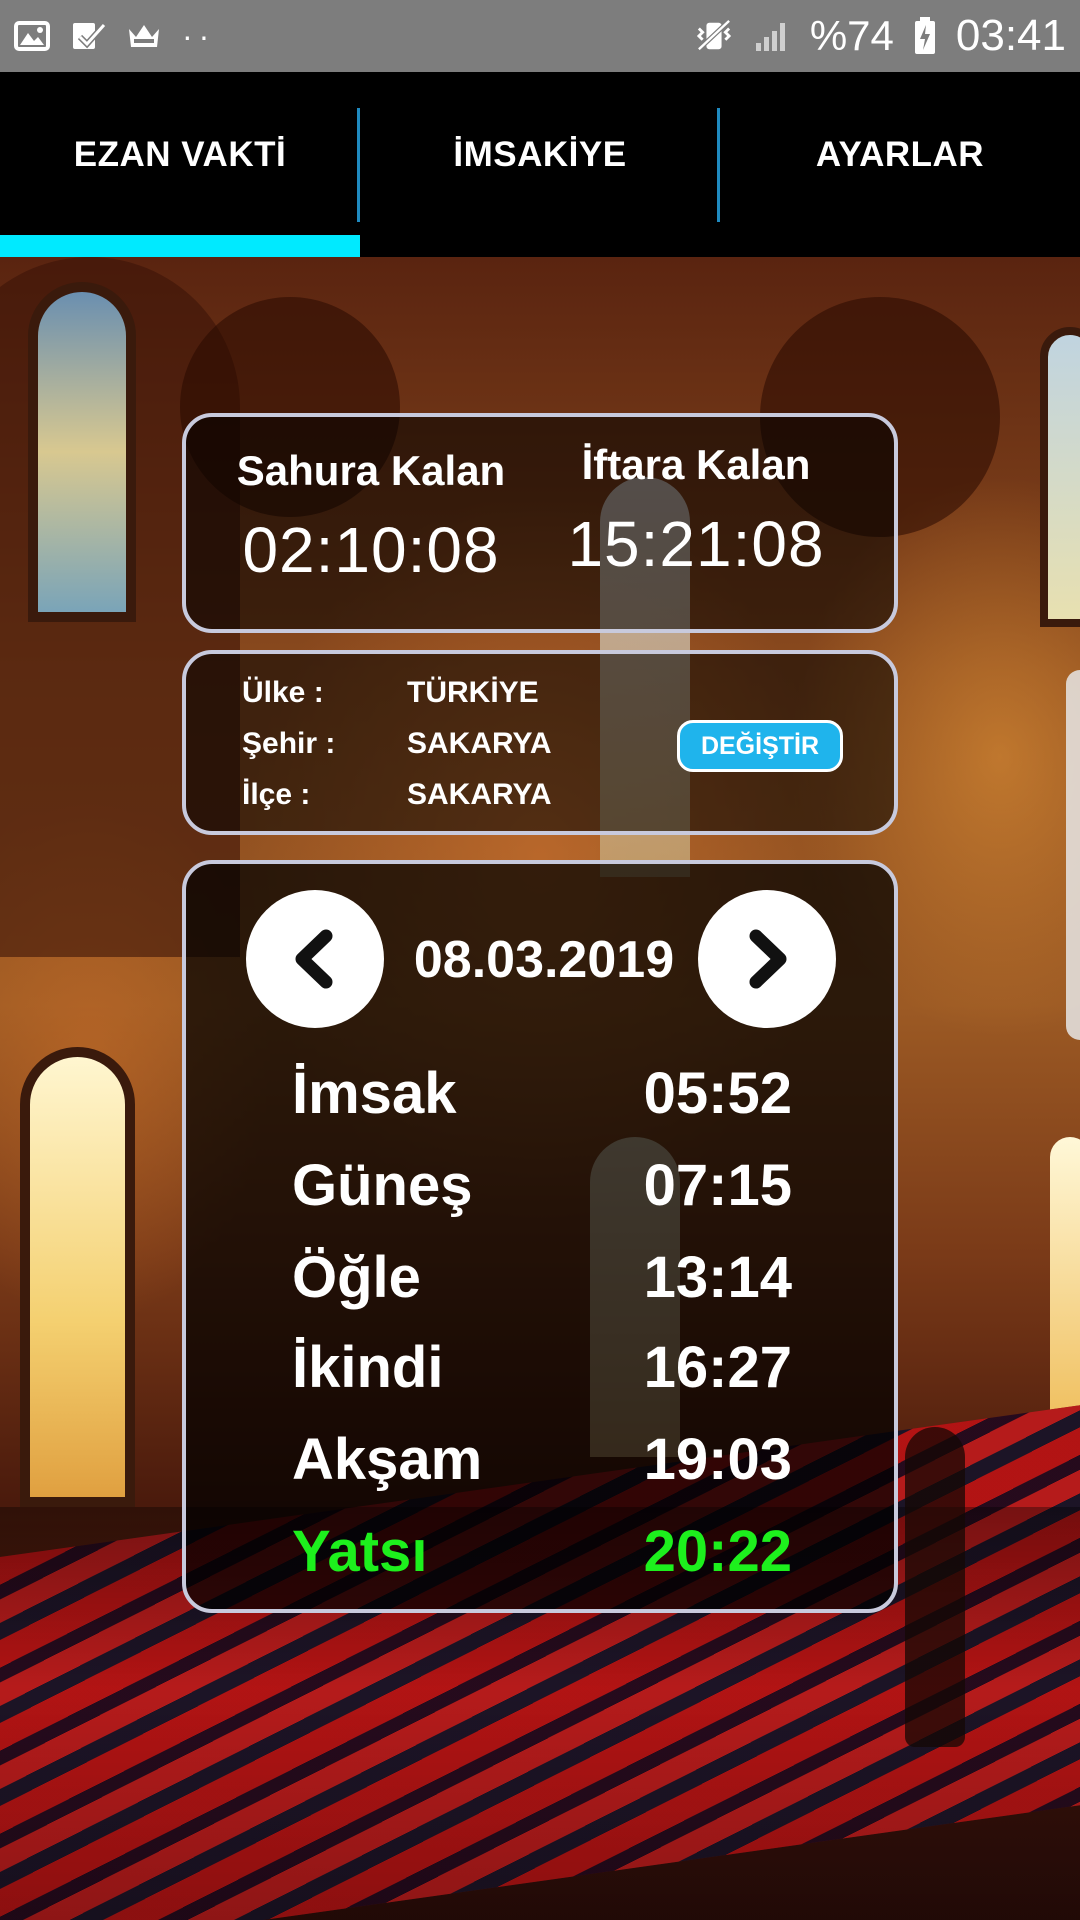  What do you see at coordinates (479, 743) in the screenshot?
I see `city-value: SAKARYA` at bounding box center [479, 743].